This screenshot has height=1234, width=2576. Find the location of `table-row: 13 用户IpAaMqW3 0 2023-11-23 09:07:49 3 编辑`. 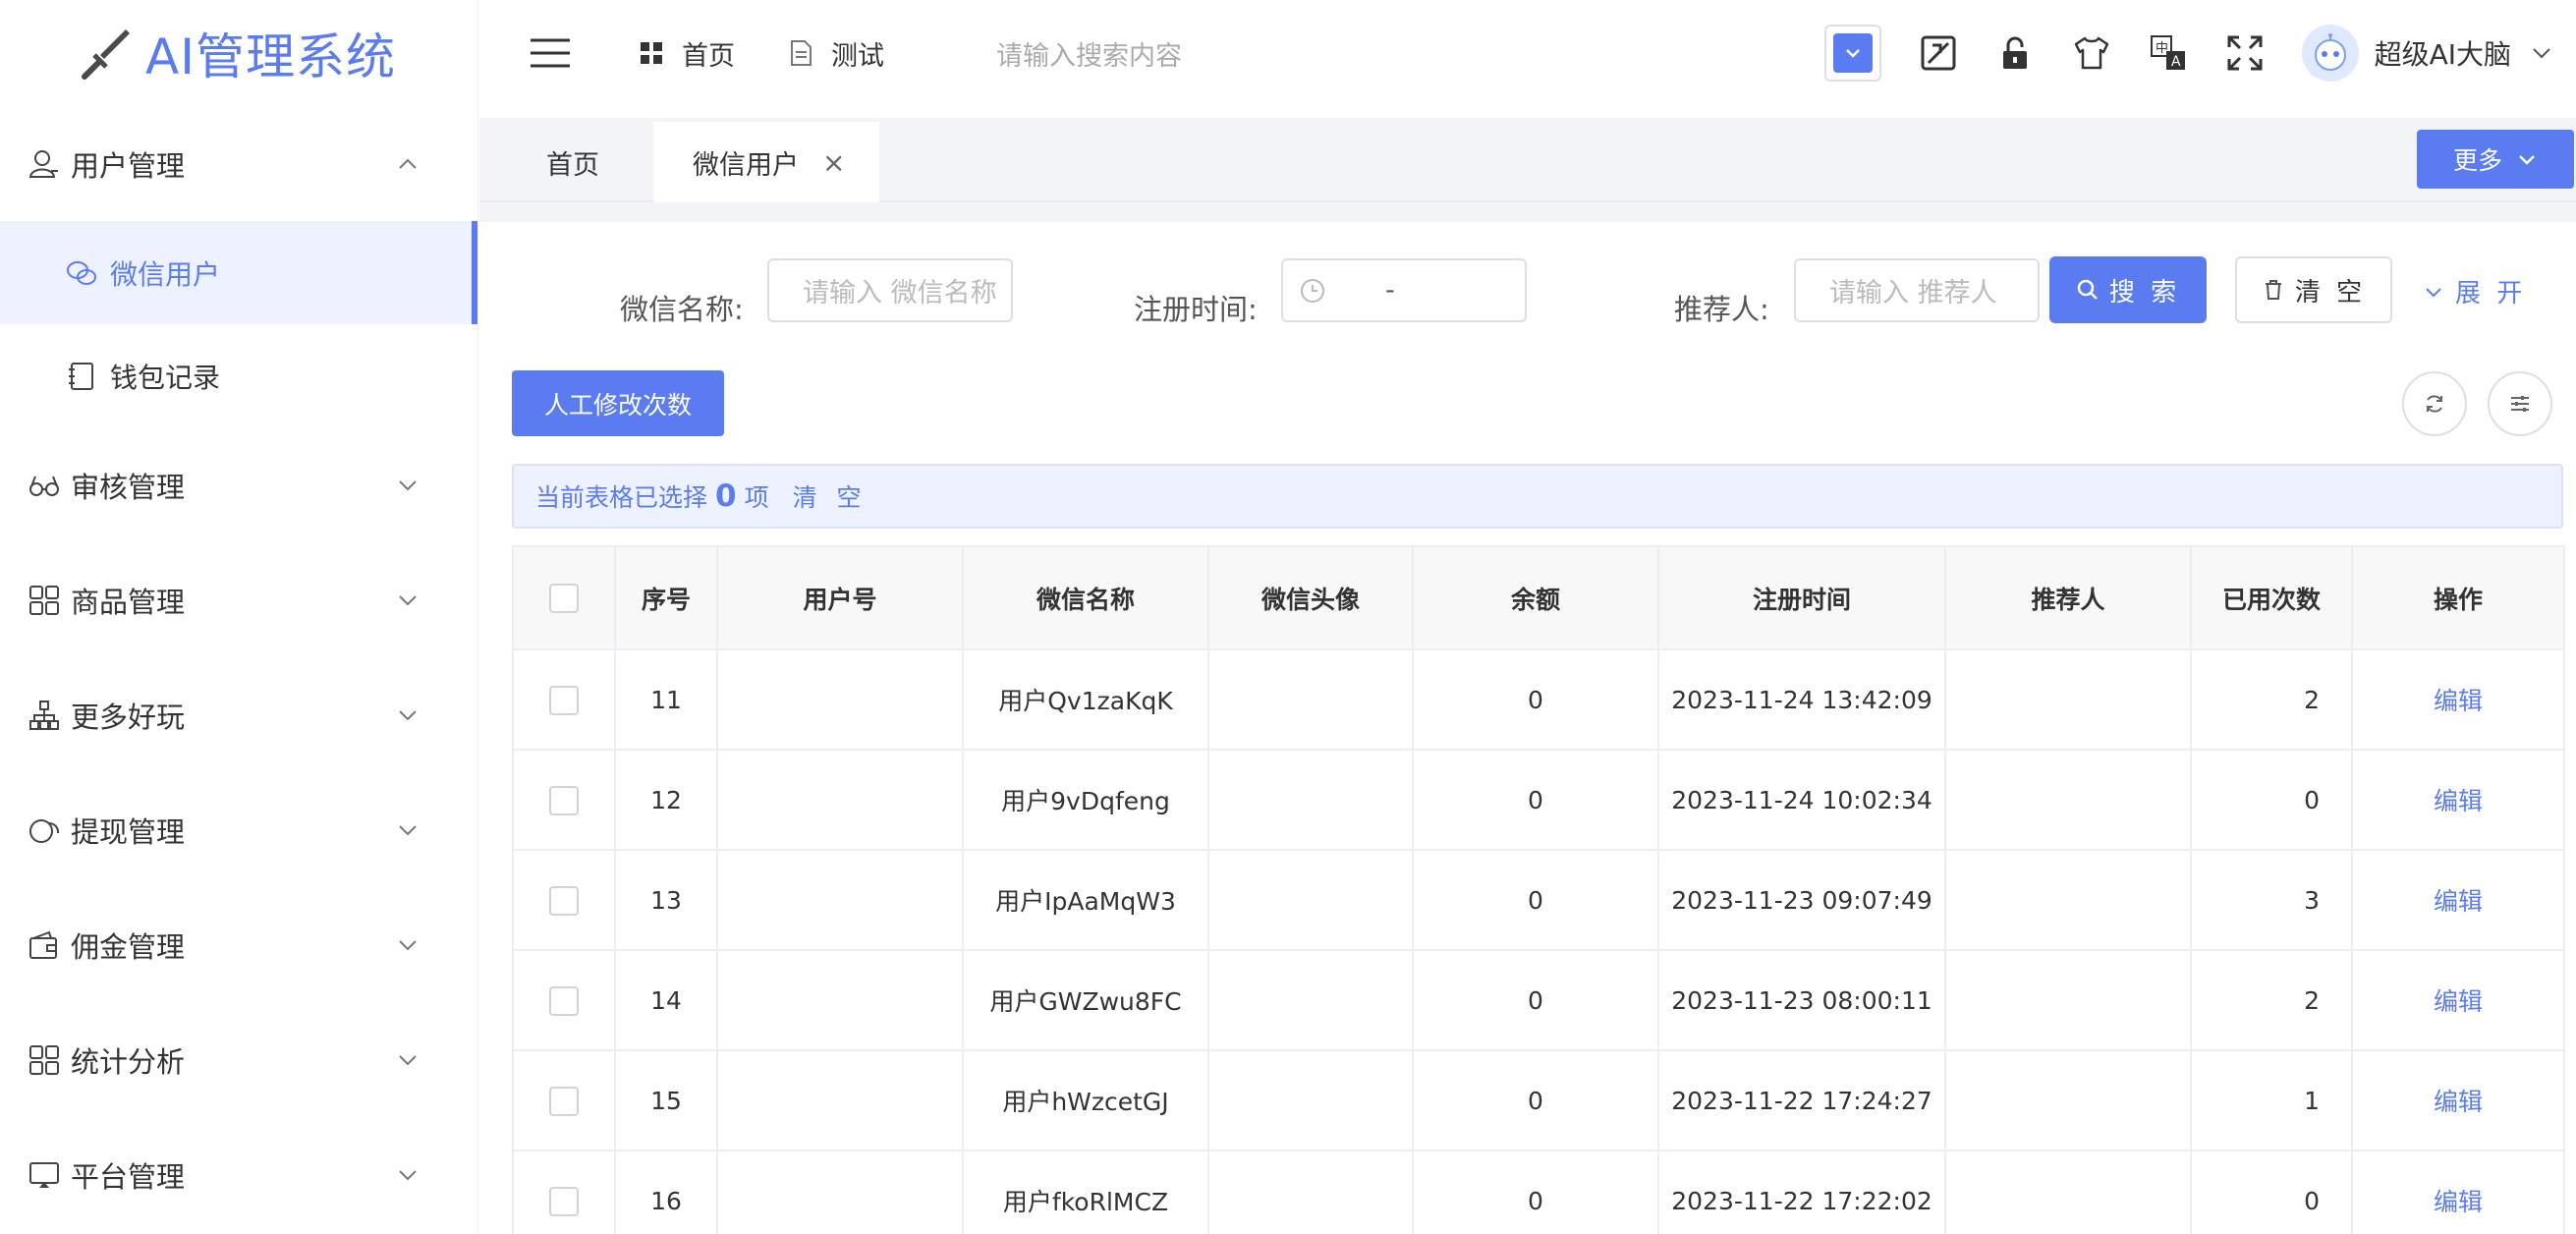

table-row: 13 用户IpAaMqW3 0 2023-11-23 09:07:49 3 编辑 is located at coordinates (1538, 900).